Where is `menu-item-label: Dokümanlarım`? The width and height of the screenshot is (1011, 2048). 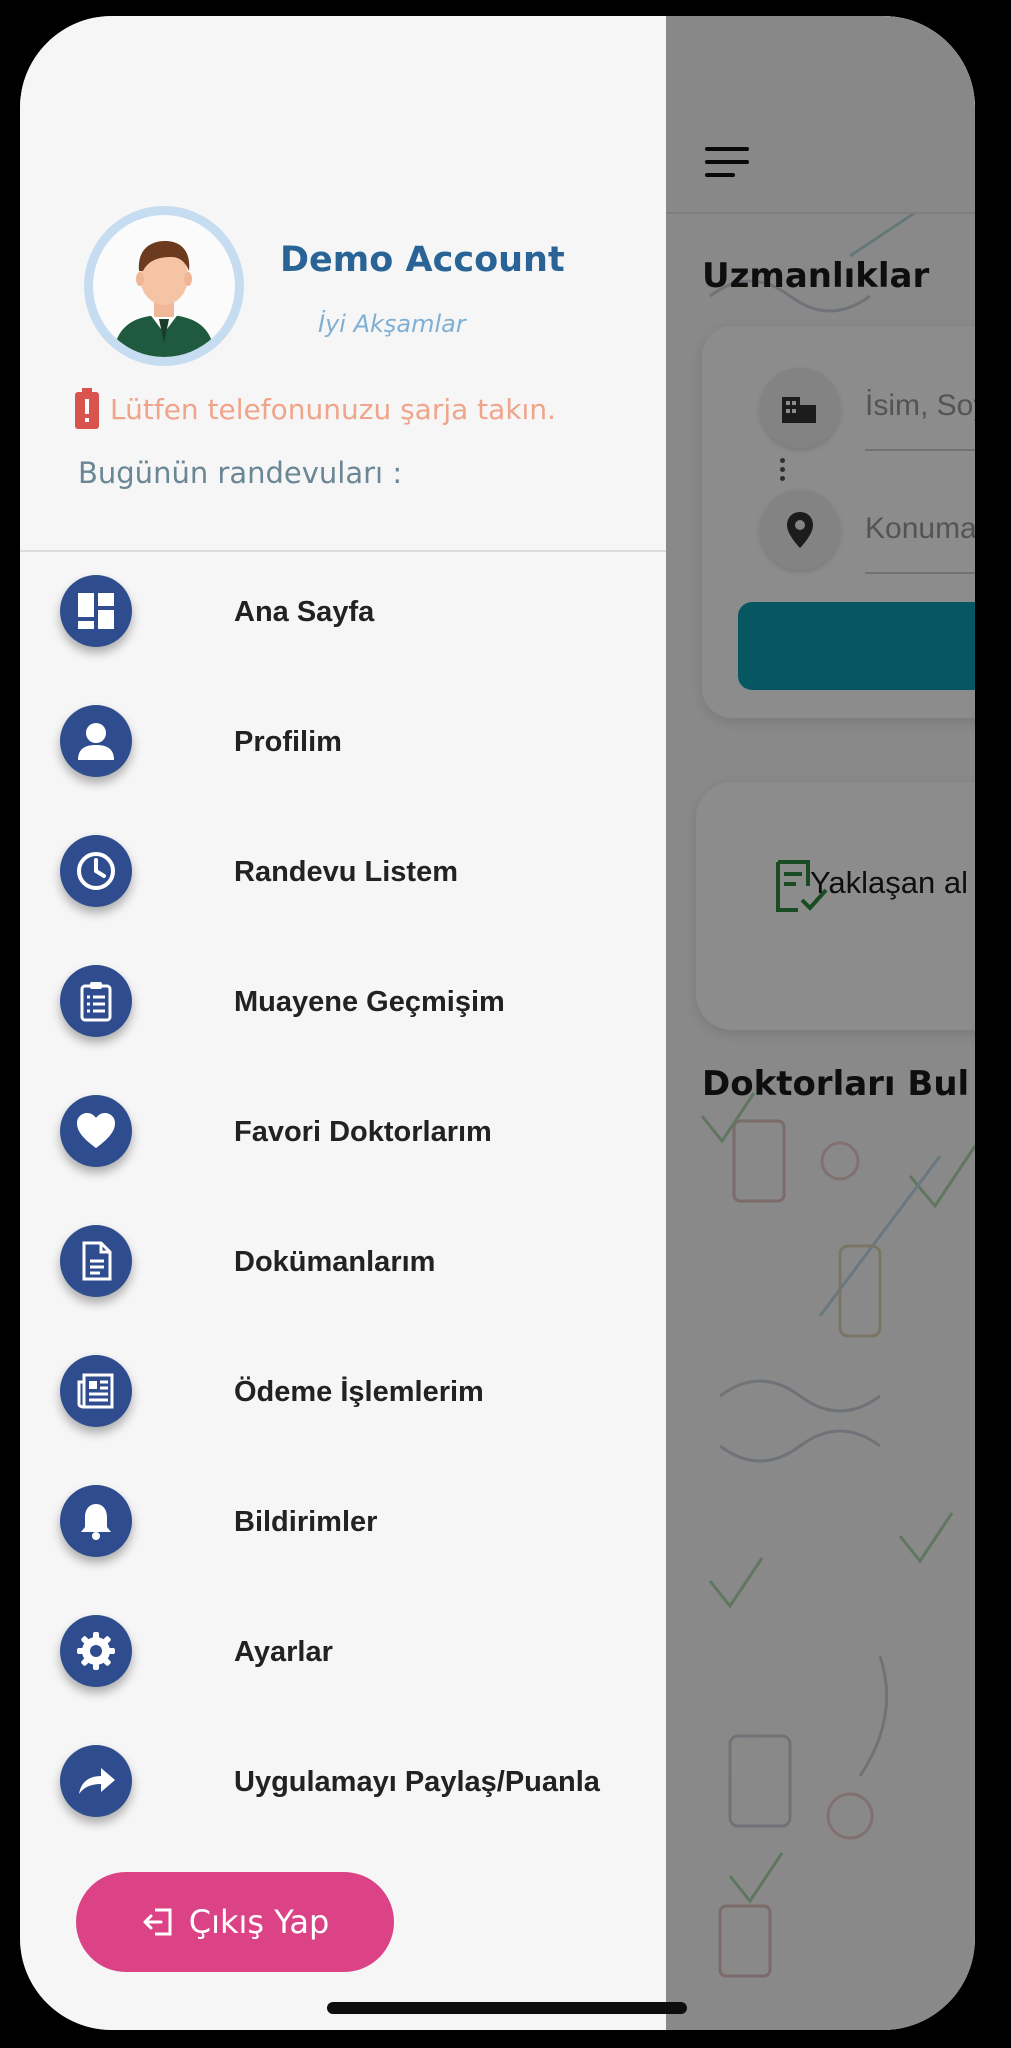 menu-item-label: Dokümanlarım is located at coordinates (335, 1262).